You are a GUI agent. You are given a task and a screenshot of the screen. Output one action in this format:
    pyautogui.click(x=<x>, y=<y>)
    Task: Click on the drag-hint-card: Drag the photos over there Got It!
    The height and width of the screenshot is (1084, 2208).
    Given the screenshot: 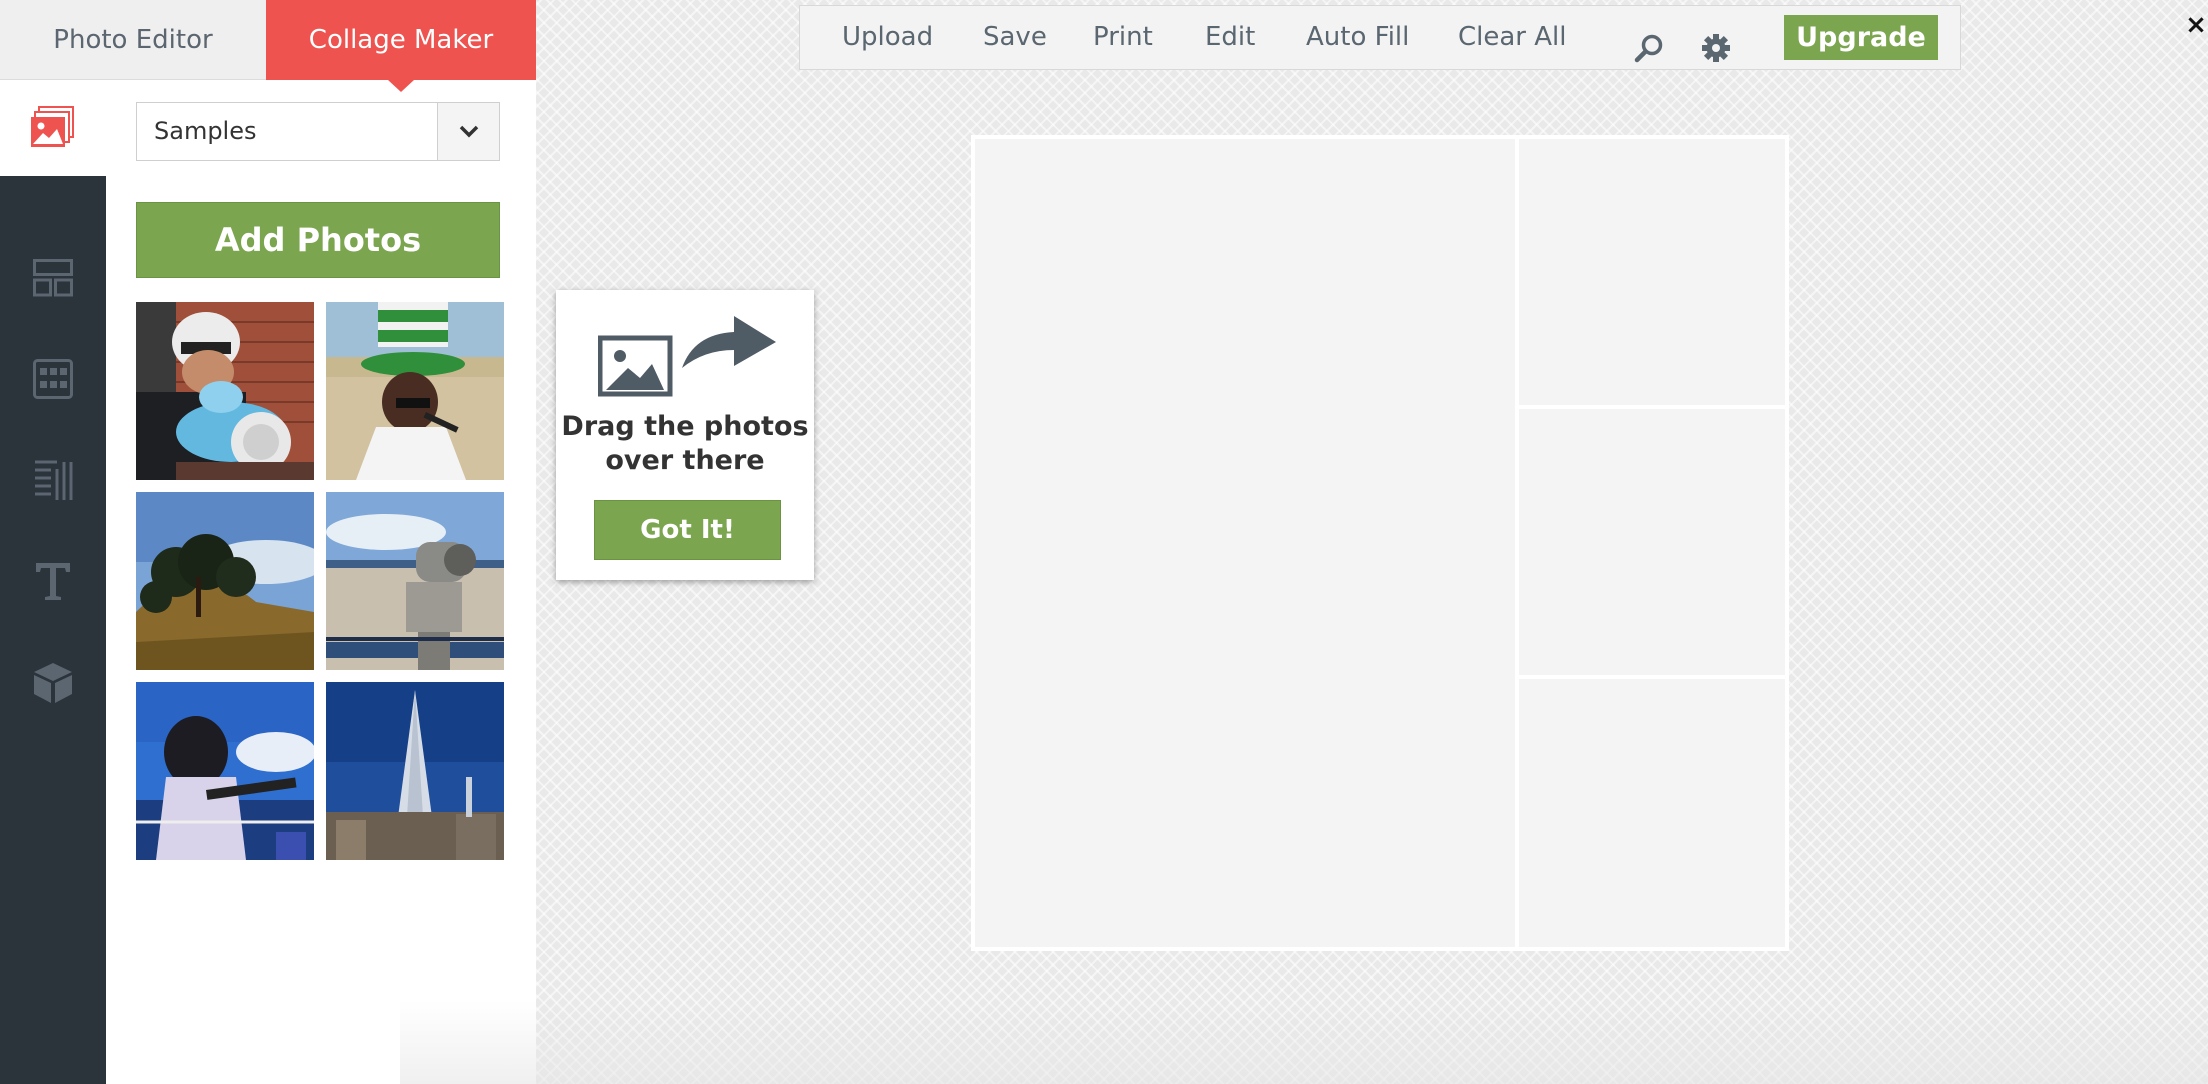 What is the action you would take?
    pyautogui.click(x=685, y=435)
    